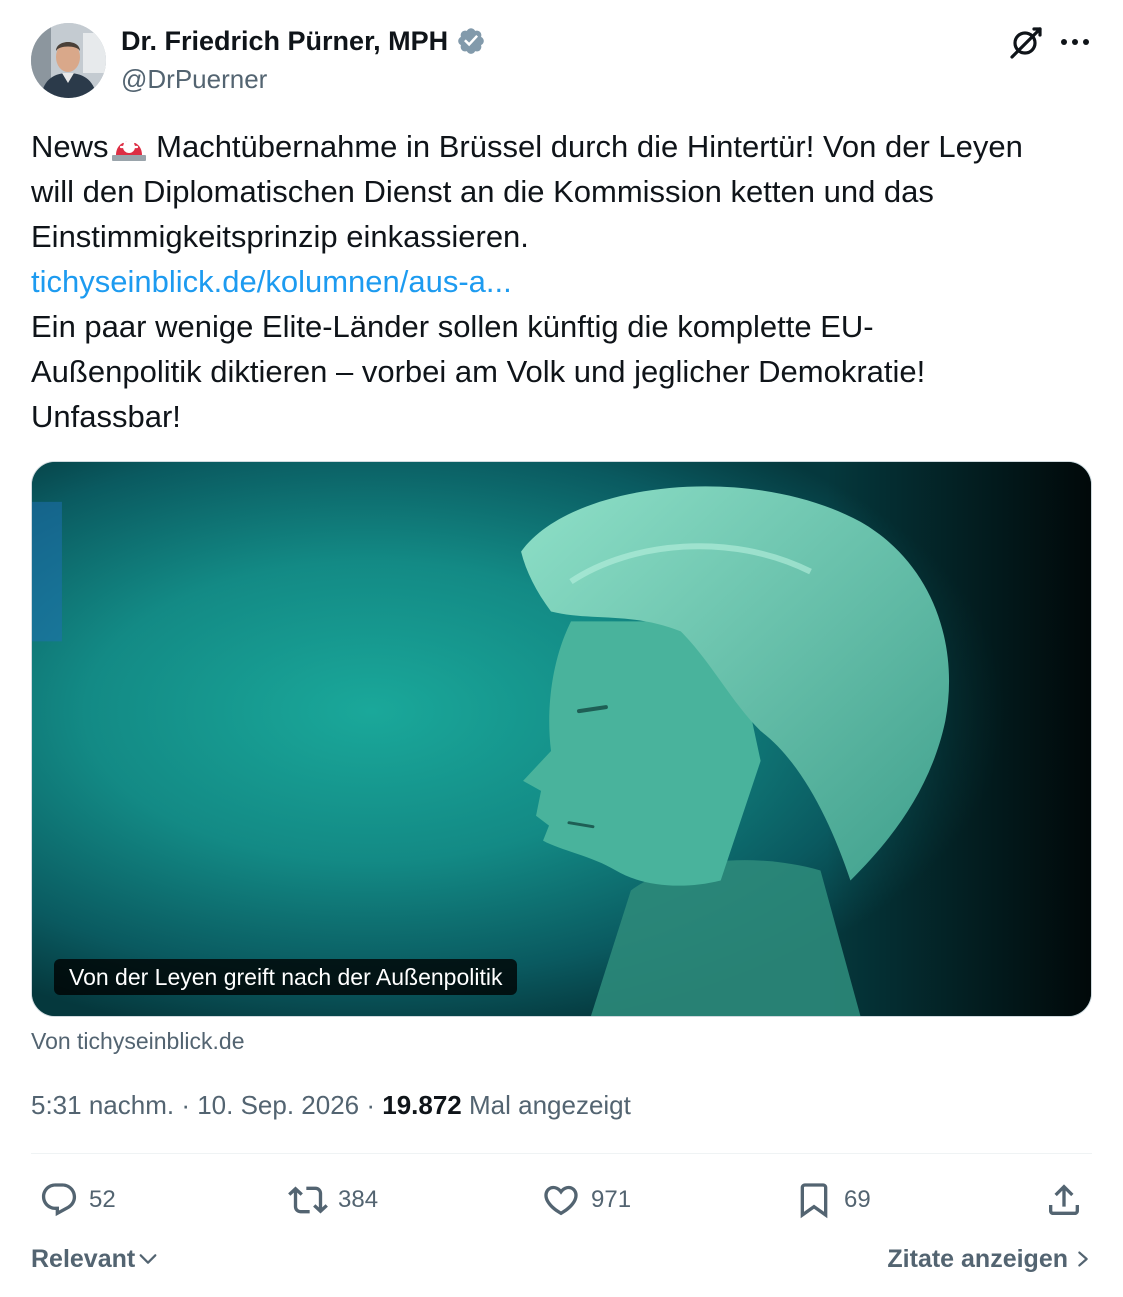  Describe the element at coordinates (308, 1200) in the screenshot. I see `repost-icon` at that location.